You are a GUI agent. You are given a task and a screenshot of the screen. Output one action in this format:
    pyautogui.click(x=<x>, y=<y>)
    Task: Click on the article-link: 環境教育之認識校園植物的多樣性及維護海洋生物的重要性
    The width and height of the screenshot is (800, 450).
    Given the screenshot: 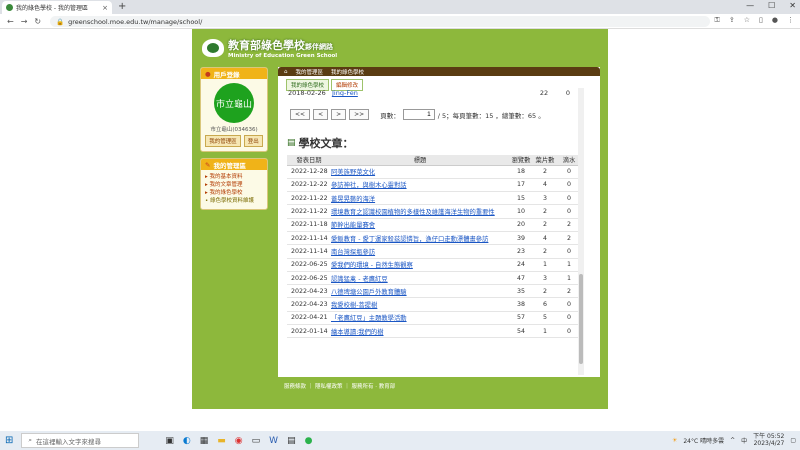 What is the action you would take?
    pyautogui.click(x=413, y=212)
    